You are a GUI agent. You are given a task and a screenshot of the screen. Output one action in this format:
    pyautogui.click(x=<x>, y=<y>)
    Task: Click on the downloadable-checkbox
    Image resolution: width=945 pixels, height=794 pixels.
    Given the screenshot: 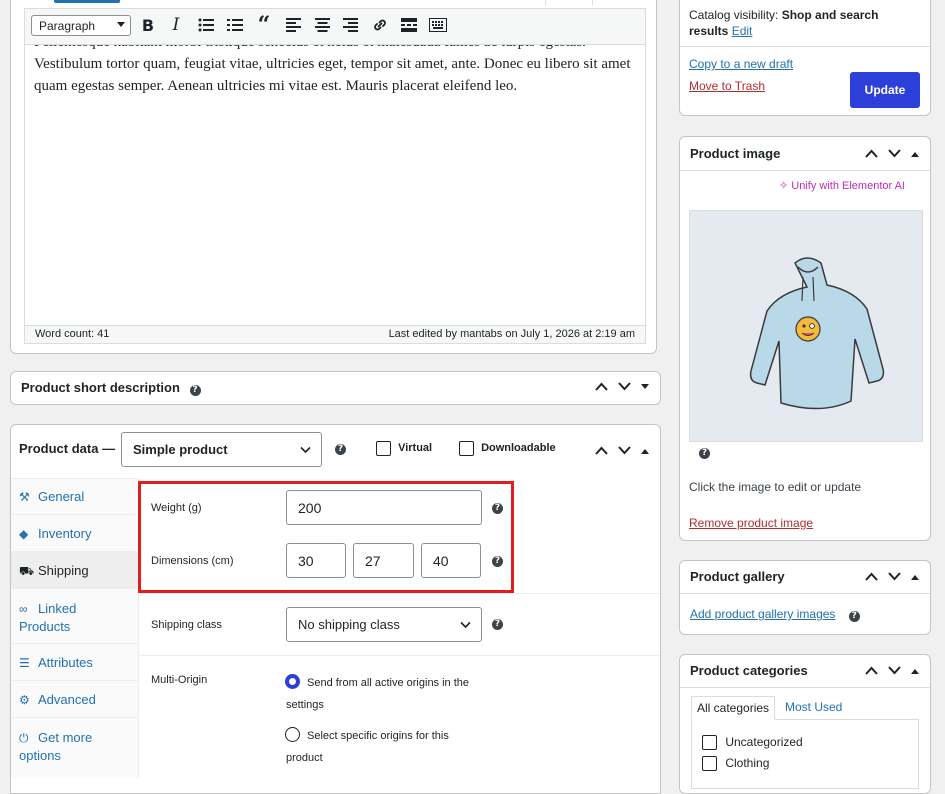 What is the action you would take?
    pyautogui.click(x=466, y=448)
    